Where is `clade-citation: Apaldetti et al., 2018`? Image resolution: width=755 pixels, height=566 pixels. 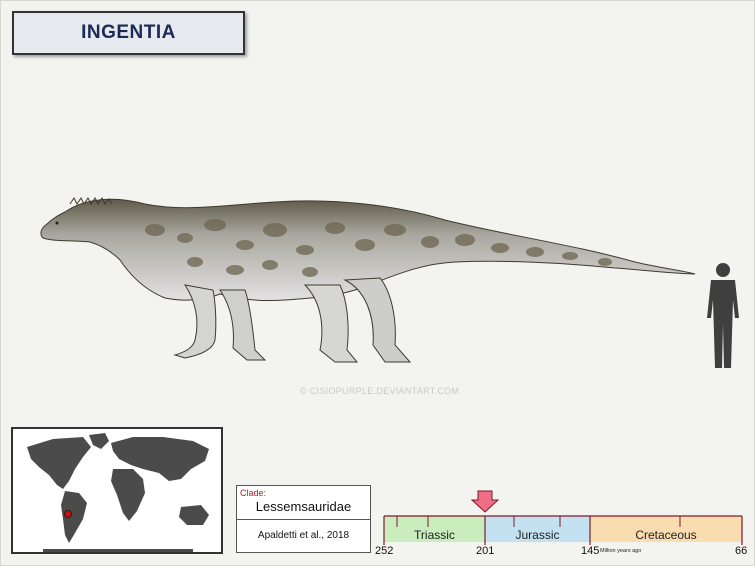
clade-citation: Apaldetti et al., 2018 is located at coordinates (303, 535).